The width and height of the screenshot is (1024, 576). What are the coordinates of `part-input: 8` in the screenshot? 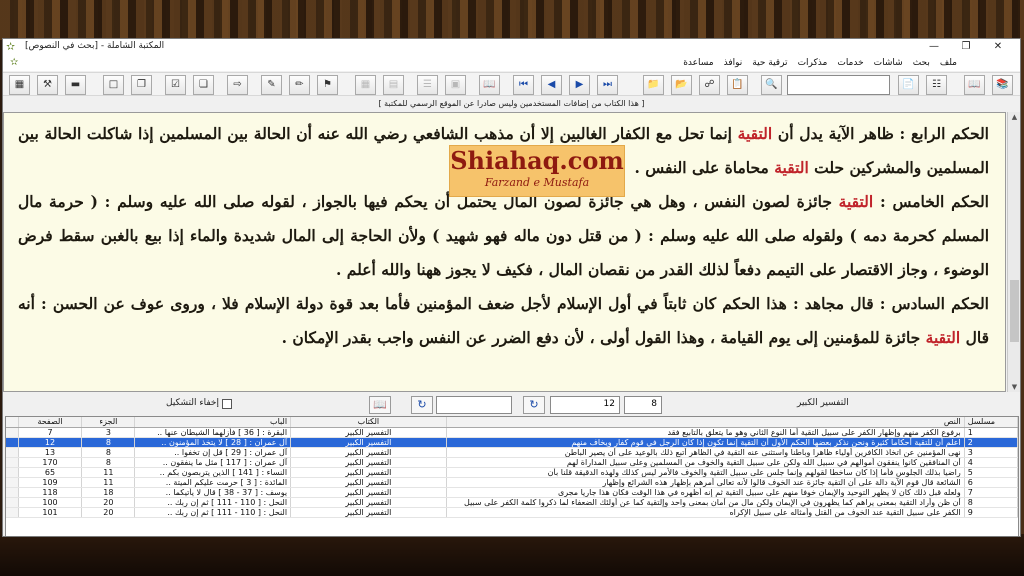 It's located at (643, 405).